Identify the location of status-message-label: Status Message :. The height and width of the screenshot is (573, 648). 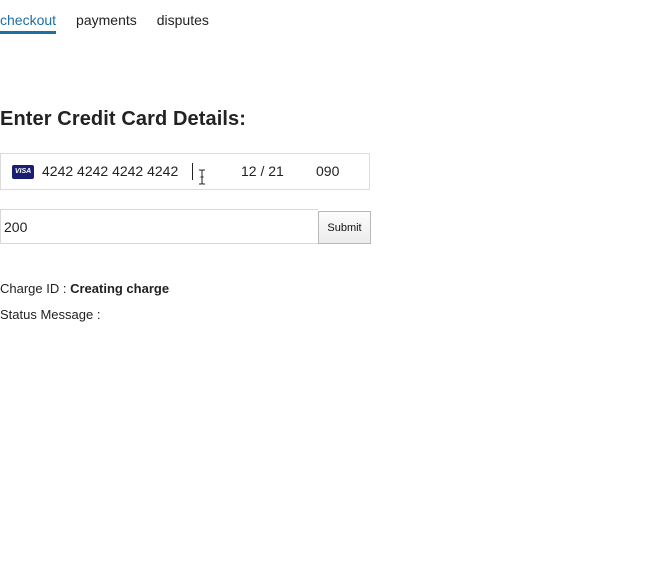
(50, 314).